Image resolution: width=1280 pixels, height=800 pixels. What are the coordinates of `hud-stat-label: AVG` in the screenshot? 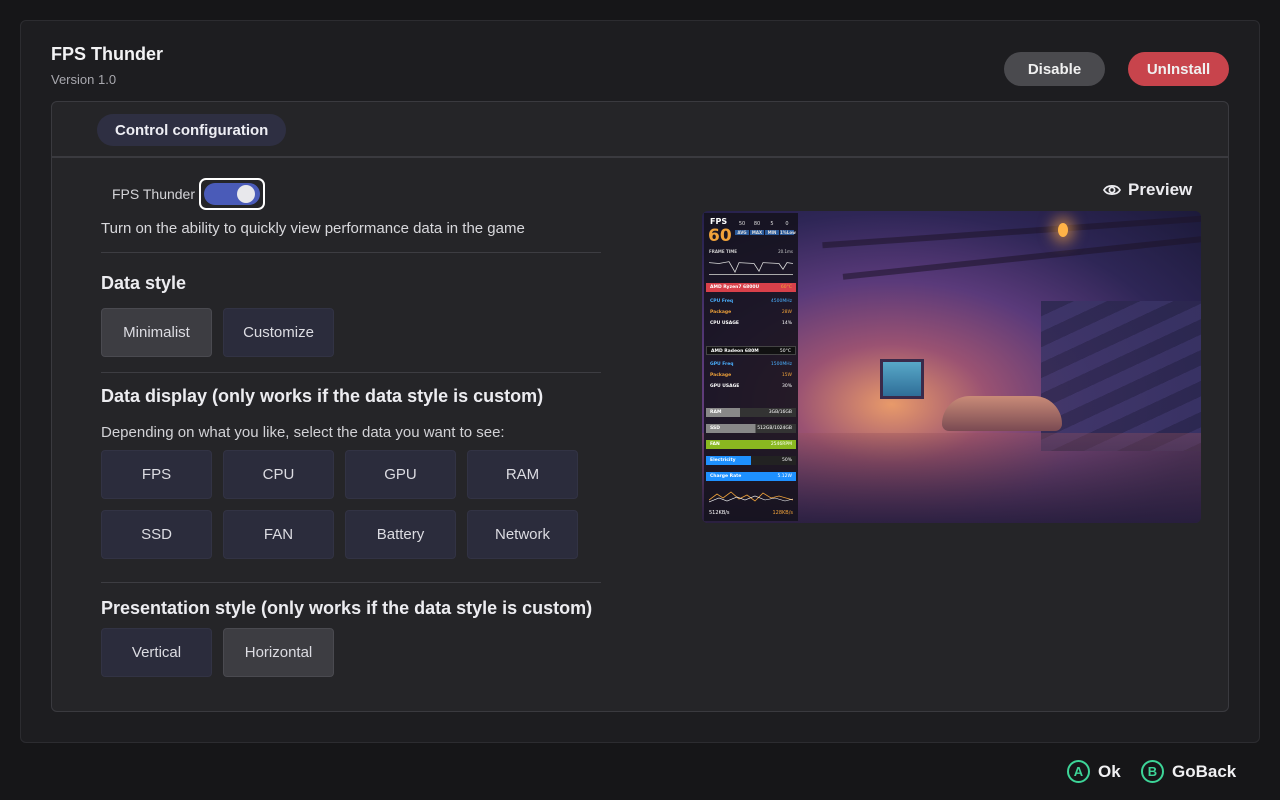 It's located at (742, 232).